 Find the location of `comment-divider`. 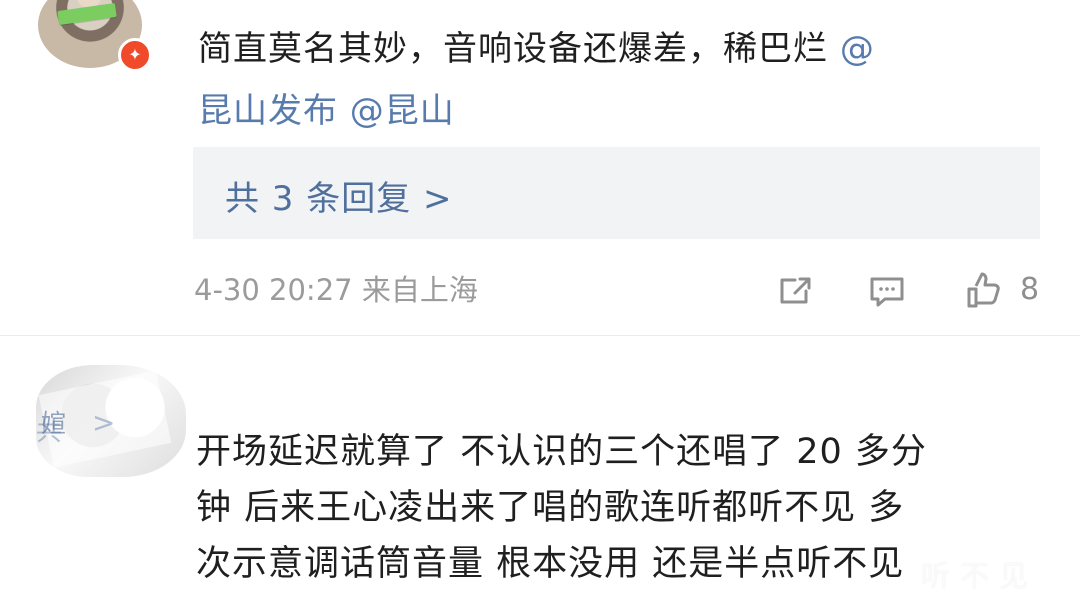

comment-divider is located at coordinates (540, 335).